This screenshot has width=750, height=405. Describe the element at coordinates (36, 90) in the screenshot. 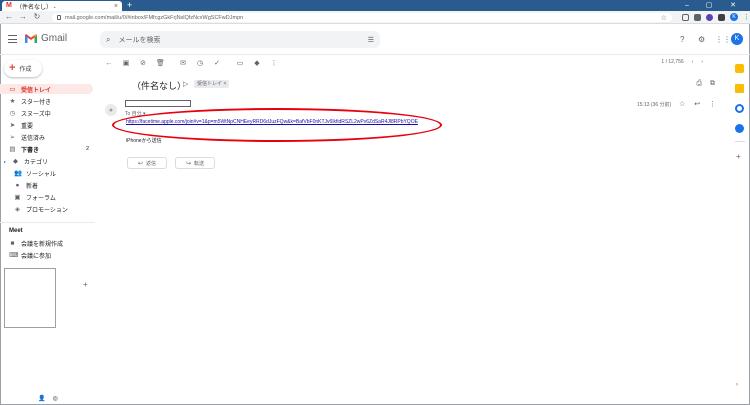

I see `sidebar-item-label: 受信トレイ` at that location.